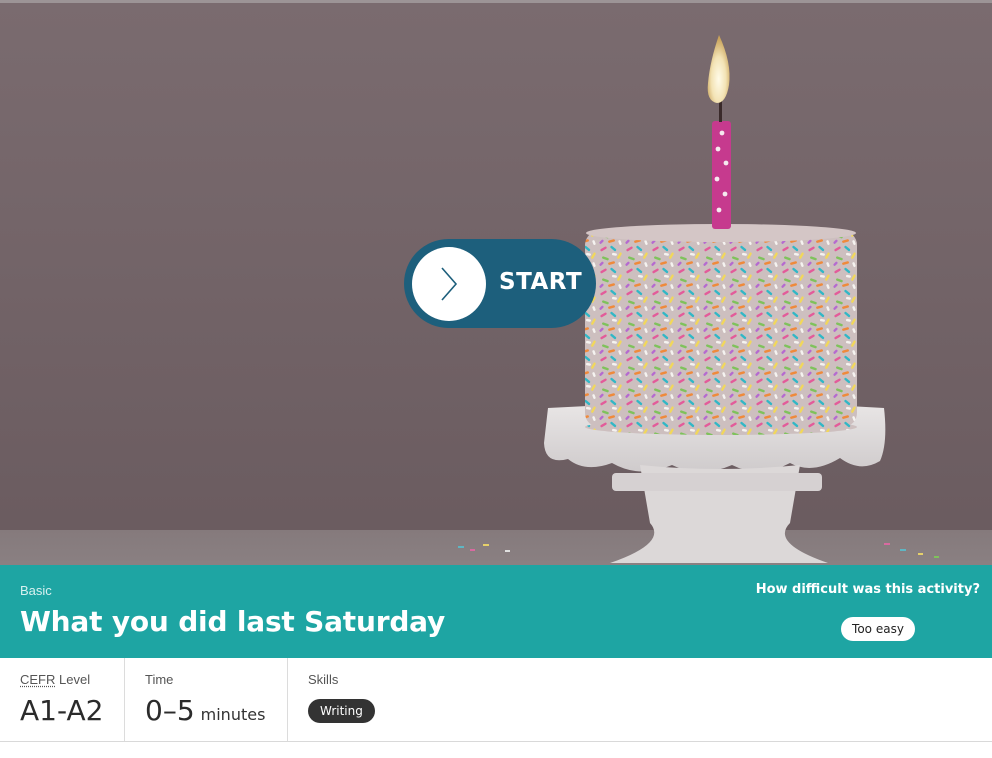 Image resolution: width=992 pixels, height=758 pixels. Describe the element at coordinates (62, 710) in the screenshot. I see `cefr-level-value: A1-A2` at that location.